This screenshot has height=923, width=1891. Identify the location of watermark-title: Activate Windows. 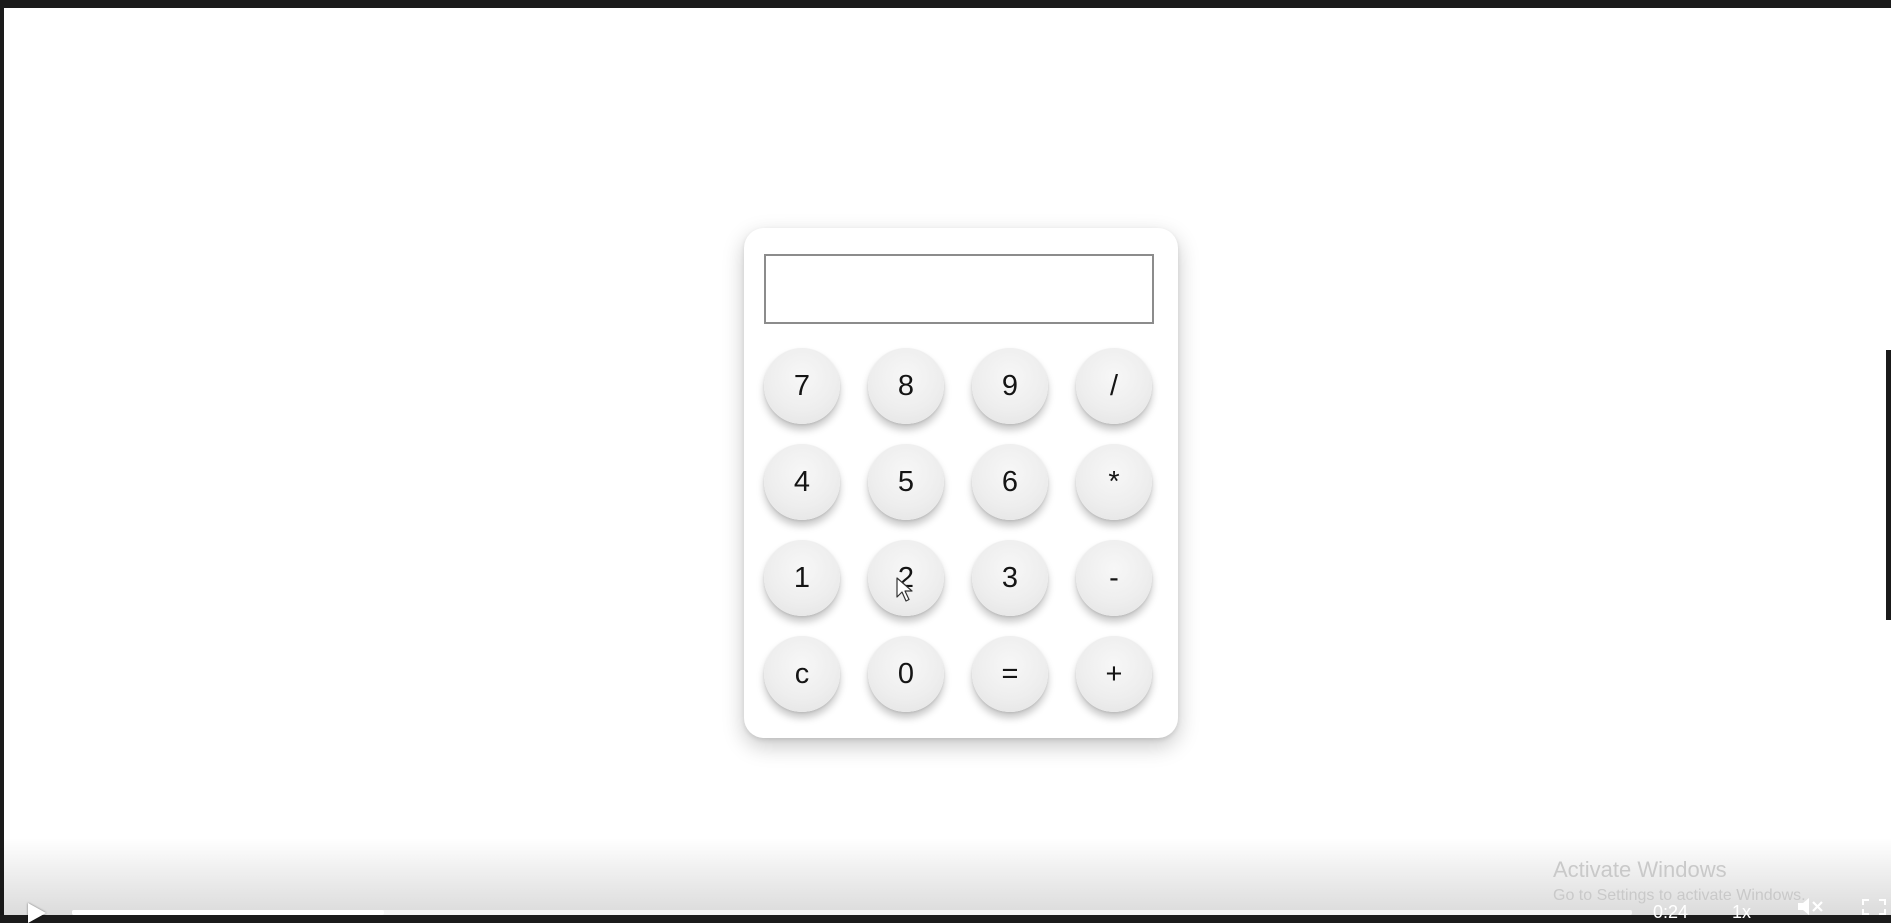
(1640, 869).